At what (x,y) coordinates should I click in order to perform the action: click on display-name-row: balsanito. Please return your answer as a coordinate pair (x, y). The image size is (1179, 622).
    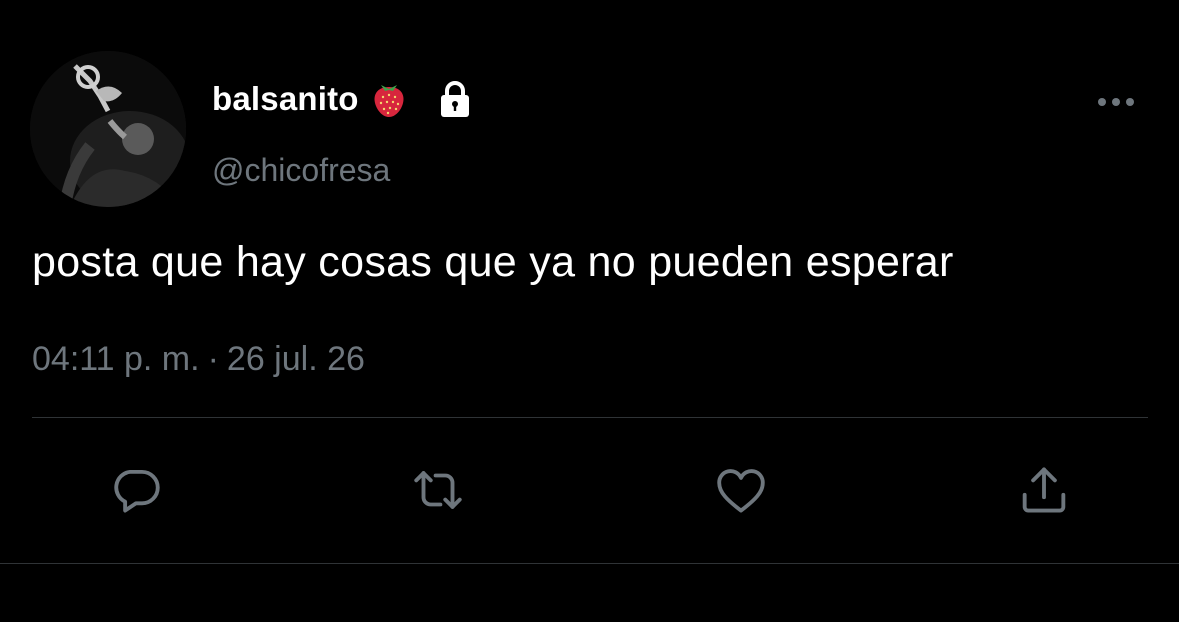
    Looking at the image, I should click on (343, 99).